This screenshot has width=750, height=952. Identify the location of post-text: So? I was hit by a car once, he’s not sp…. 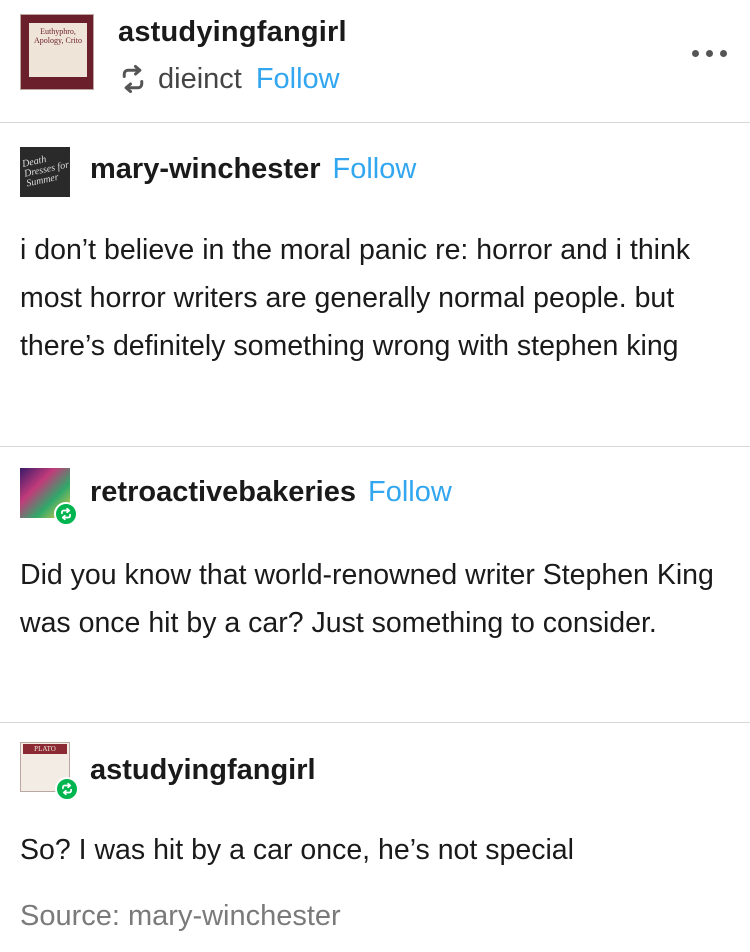
(297, 850).